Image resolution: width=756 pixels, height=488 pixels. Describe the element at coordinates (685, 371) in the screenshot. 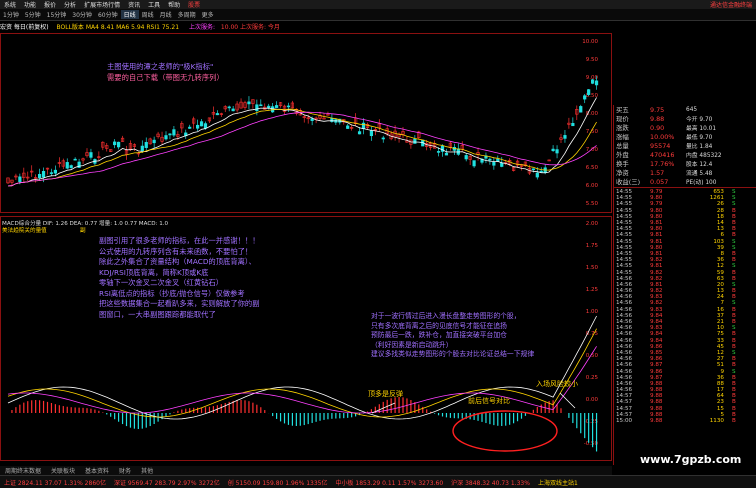

I see `tick-row: 14:56 9.86 9 S` at that location.